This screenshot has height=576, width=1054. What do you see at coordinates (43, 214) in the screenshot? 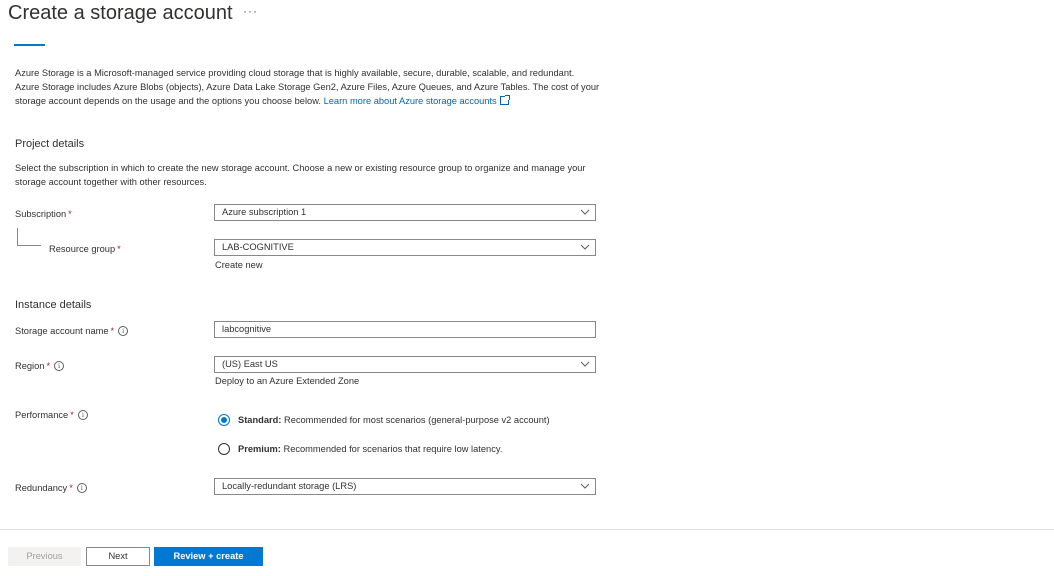
I see `subscription-label: Subscription *` at bounding box center [43, 214].